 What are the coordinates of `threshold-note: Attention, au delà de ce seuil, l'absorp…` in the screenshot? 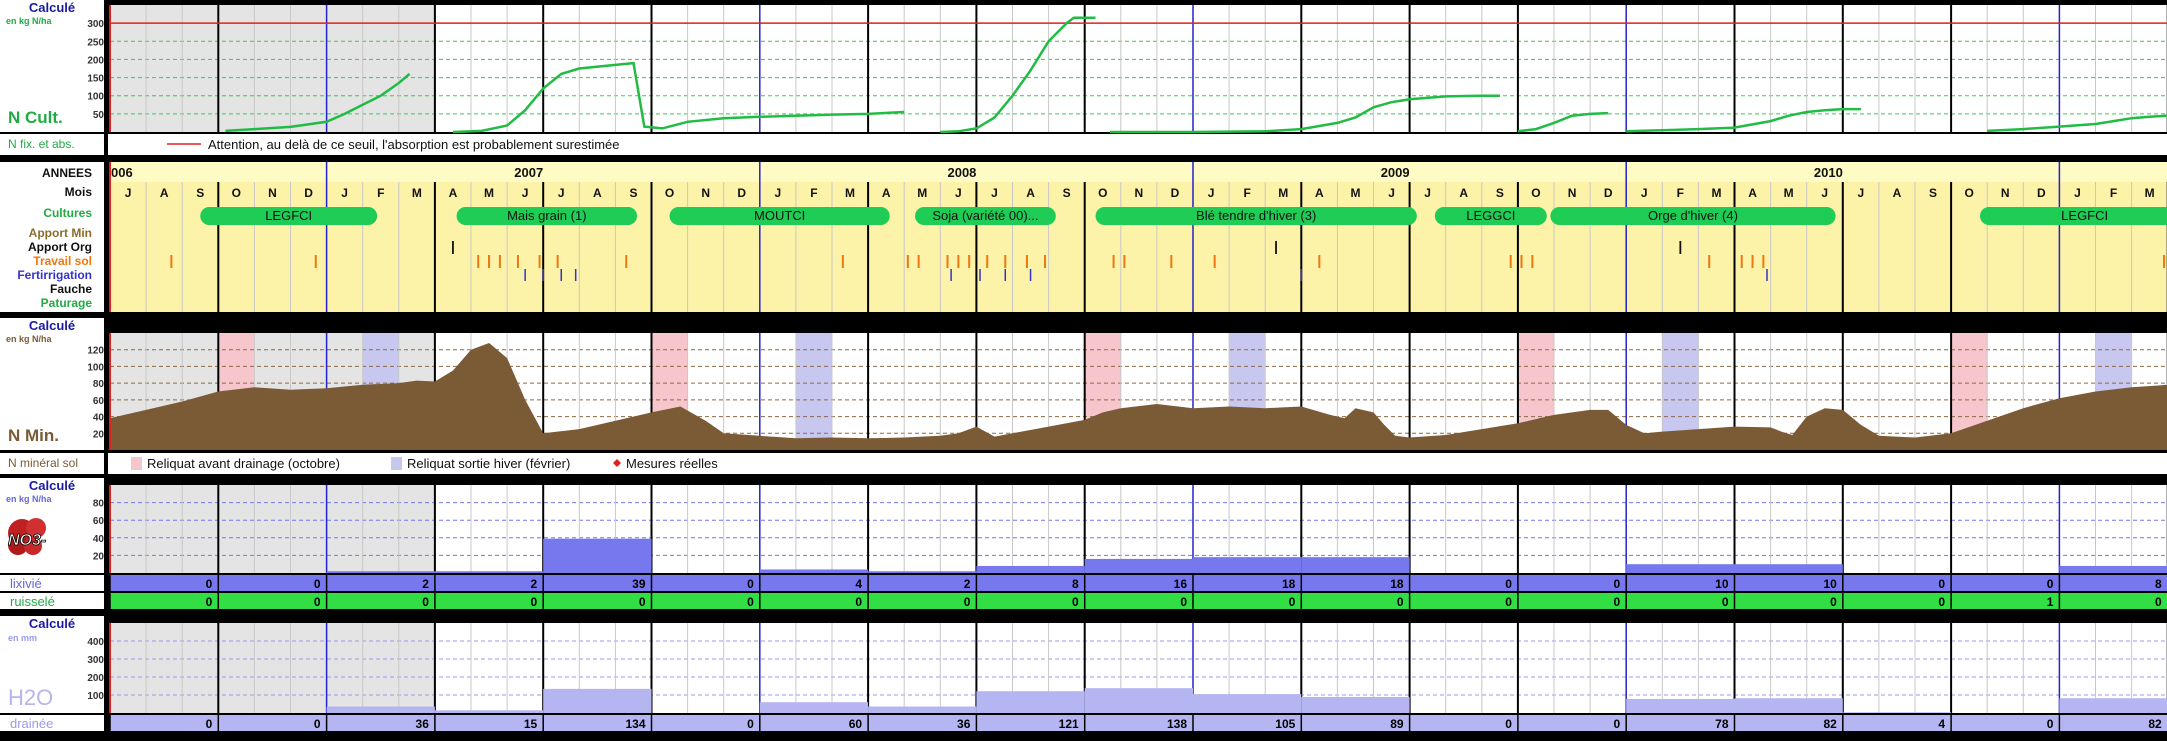 It's located at (414, 144).